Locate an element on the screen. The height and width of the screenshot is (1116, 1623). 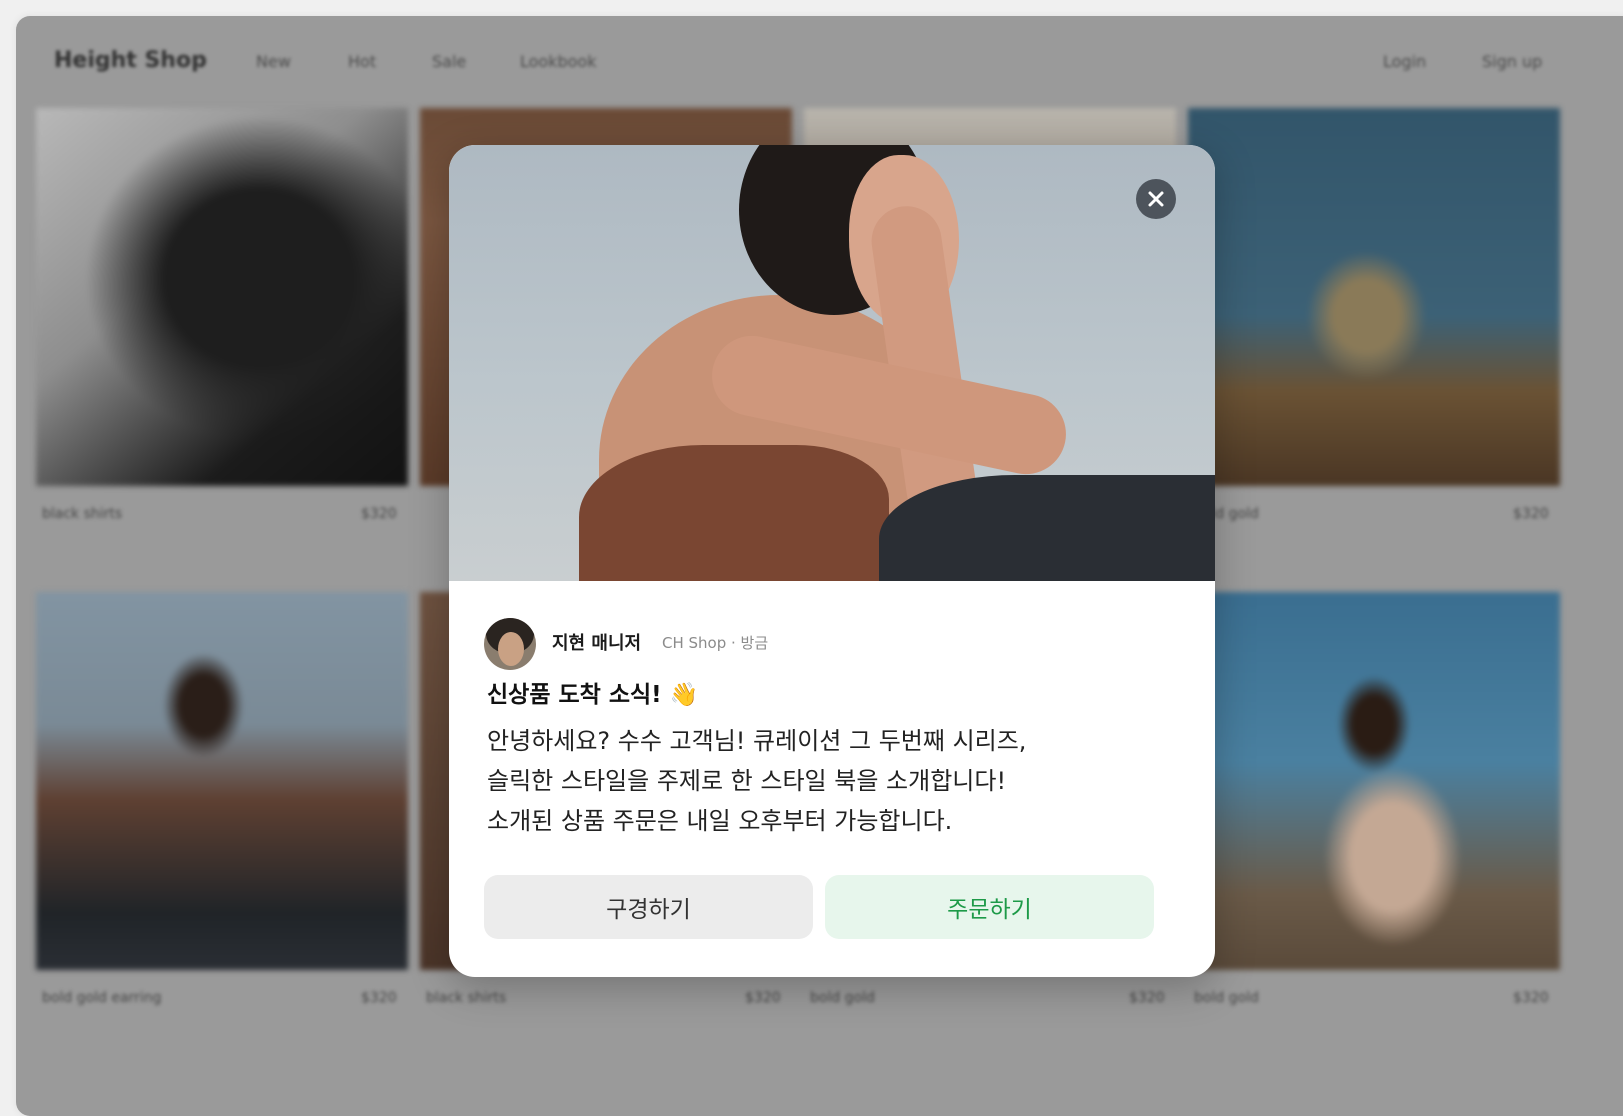
body-line: 안녕하세요? 수수 고객님! 큐레이션 그 두번째 시리즈, is located at coordinates (757, 741).